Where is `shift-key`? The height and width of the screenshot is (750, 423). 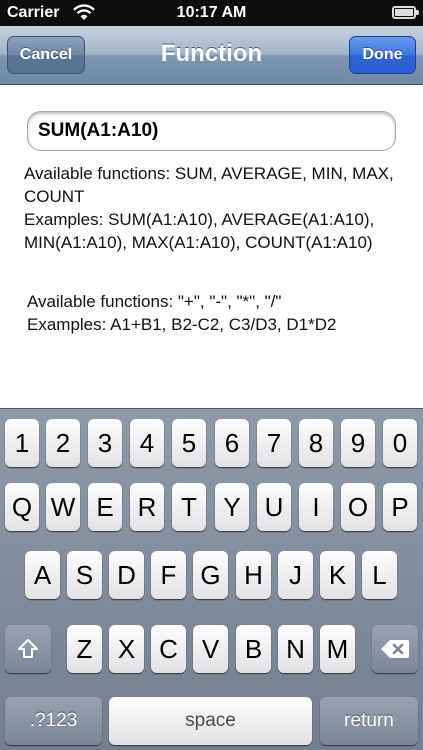
shift-key is located at coordinates (28, 649).